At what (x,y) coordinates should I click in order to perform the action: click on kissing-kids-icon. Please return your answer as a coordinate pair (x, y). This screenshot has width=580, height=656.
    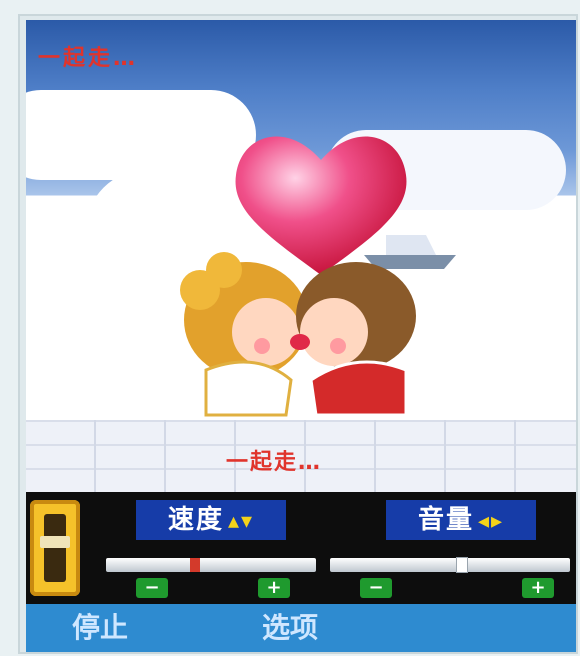
    Looking at the image, I should click on (298, 334).